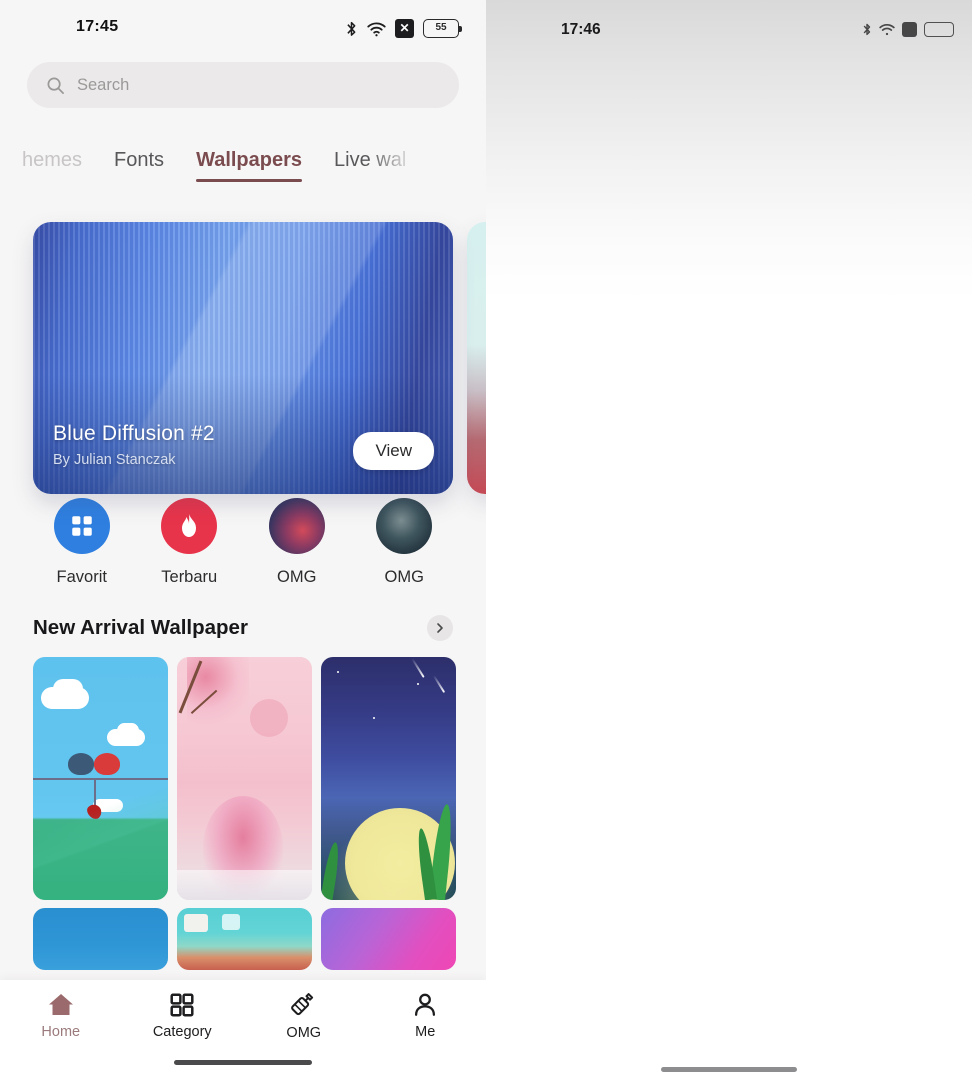 The width and height of the screenshot is (972, 1080). I want to click on category-shortcut-row: Favorit Terbaru OMG OMG, so click(243, 542).